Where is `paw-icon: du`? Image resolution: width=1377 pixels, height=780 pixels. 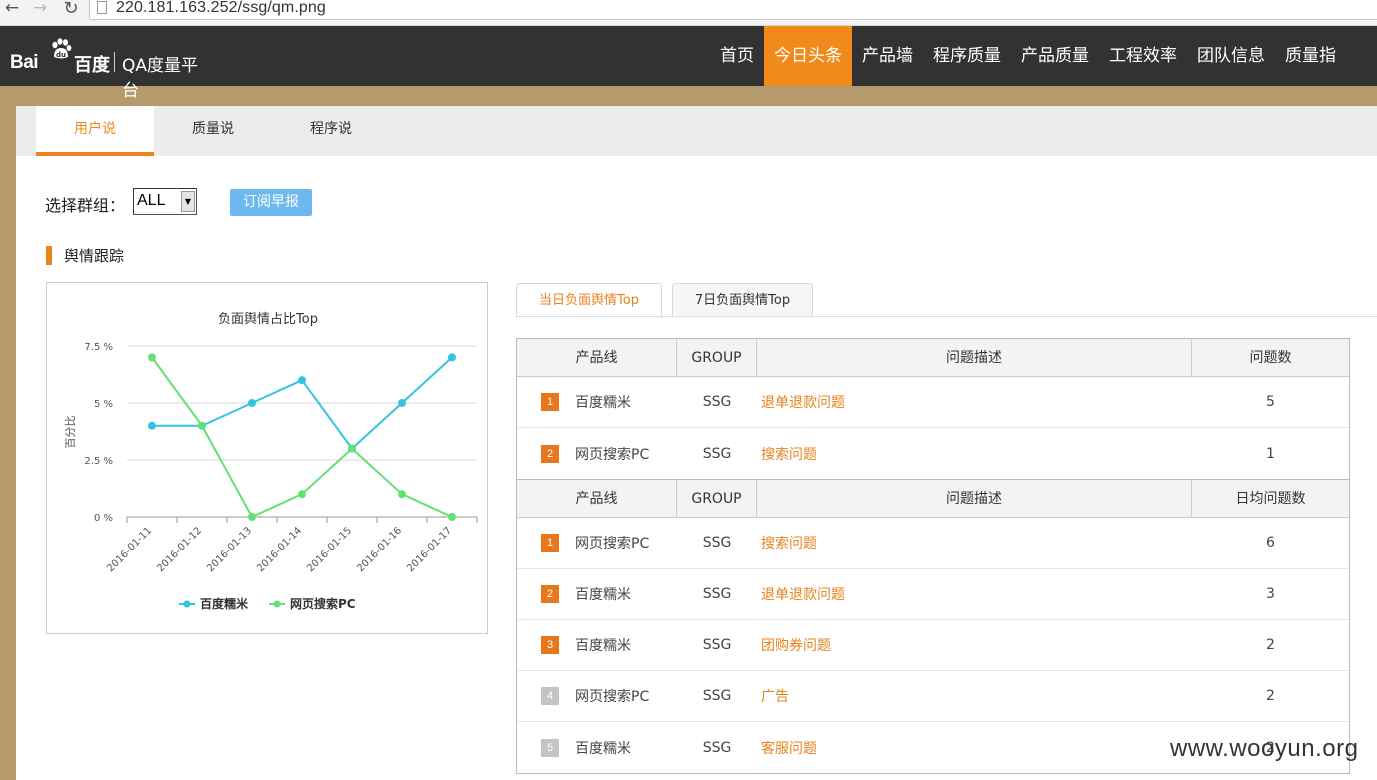 paw-icon: du is located at coordinates (62, 48).